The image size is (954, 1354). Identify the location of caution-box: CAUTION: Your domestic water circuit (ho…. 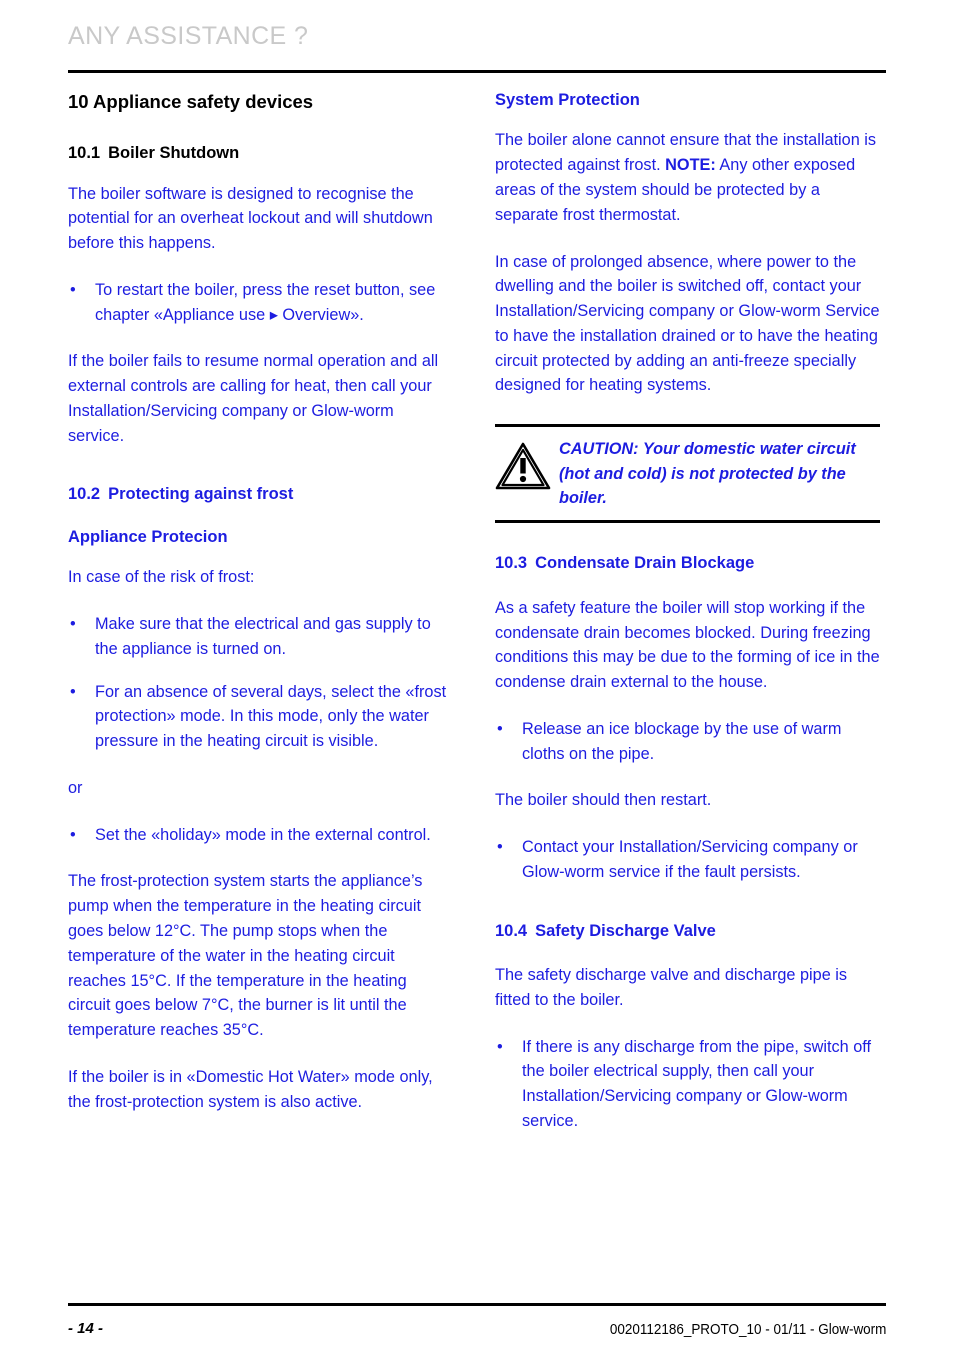
(687, 474).